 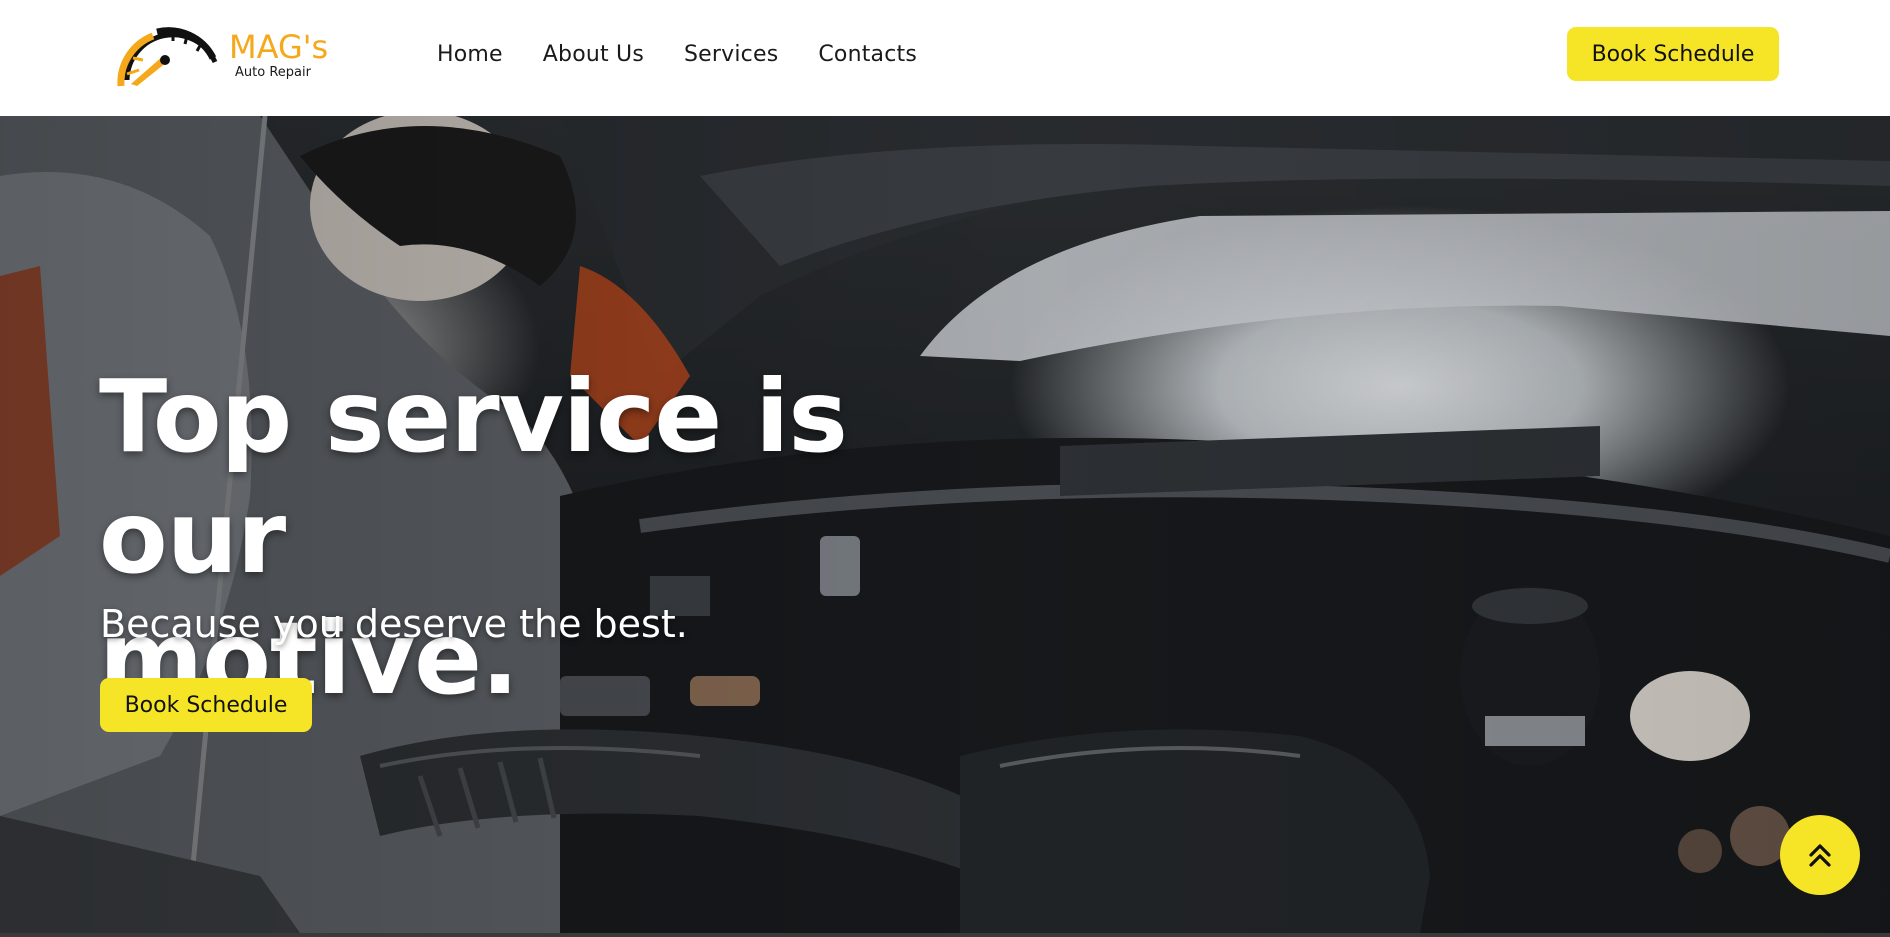 I want to click on scroll-to-top-button, so click(x=1820, y=855).